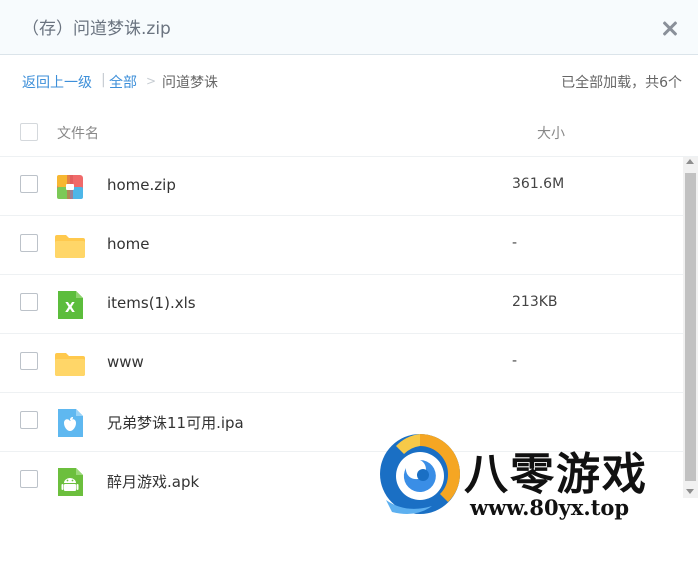 The height and width of the screenshot is (580, 698). I want to click on file-size: 213KB, so click(535, 302).